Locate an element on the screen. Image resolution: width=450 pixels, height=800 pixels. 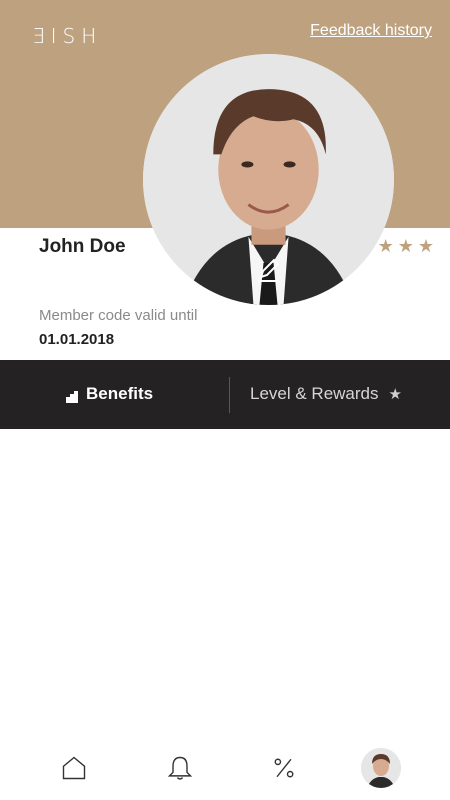
edit-icon is located at coordinates (268, 271).